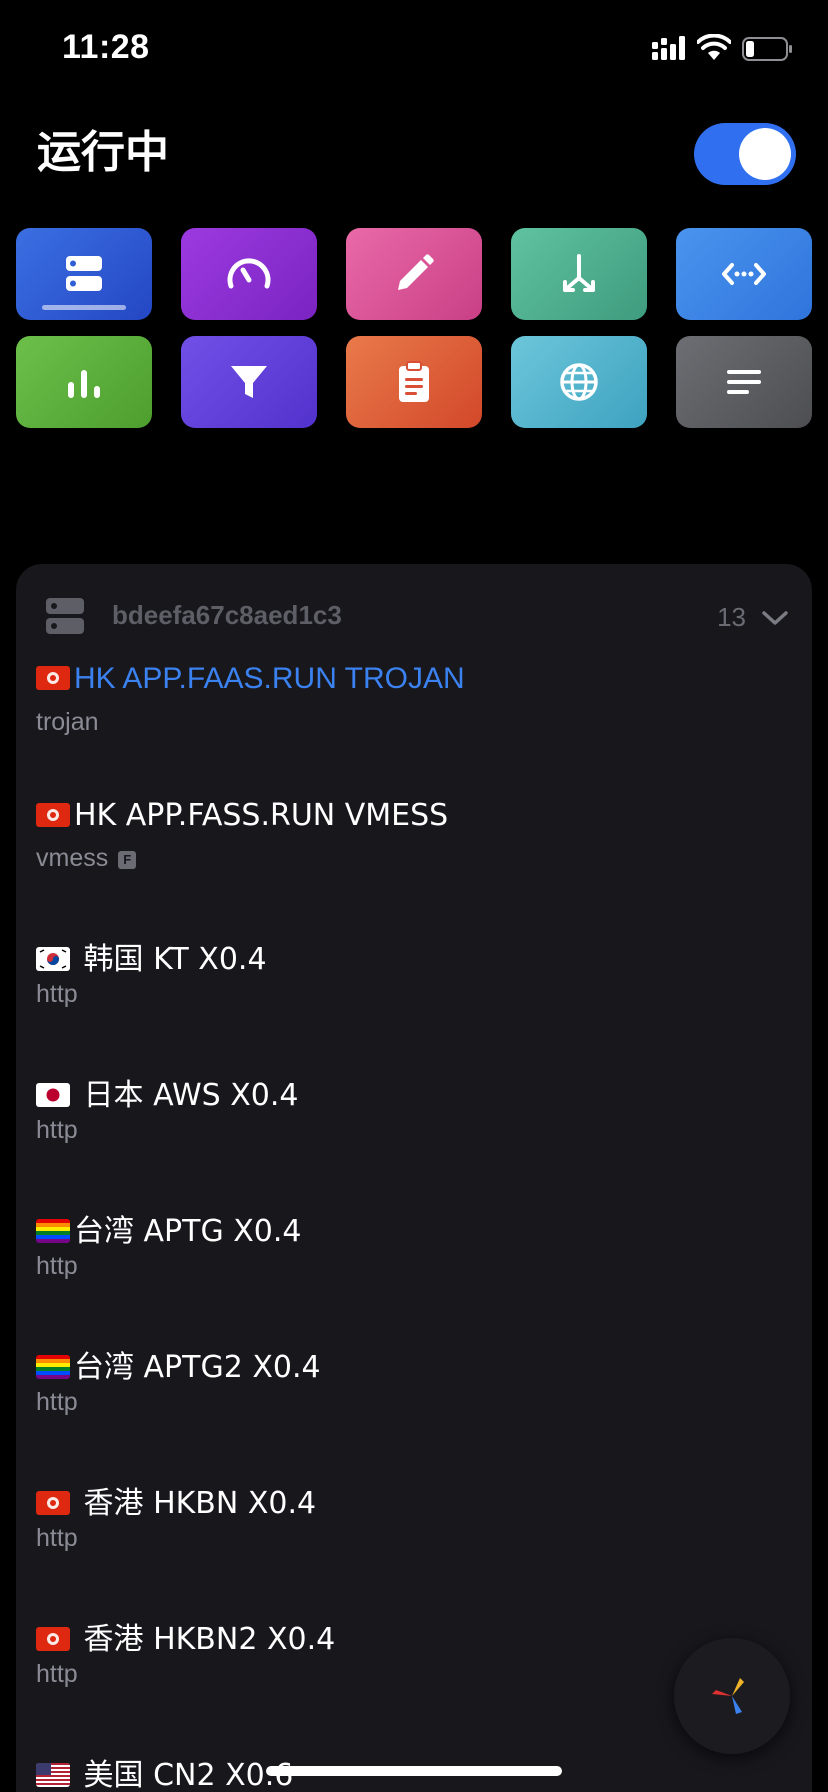 This screenshot has height=1792, width=828. What do you see at coordinates (416, 1120) in the screenshot?
I see `proxy-item: 日本 AWS X0.4 http` at bounding box center [416, 1120].